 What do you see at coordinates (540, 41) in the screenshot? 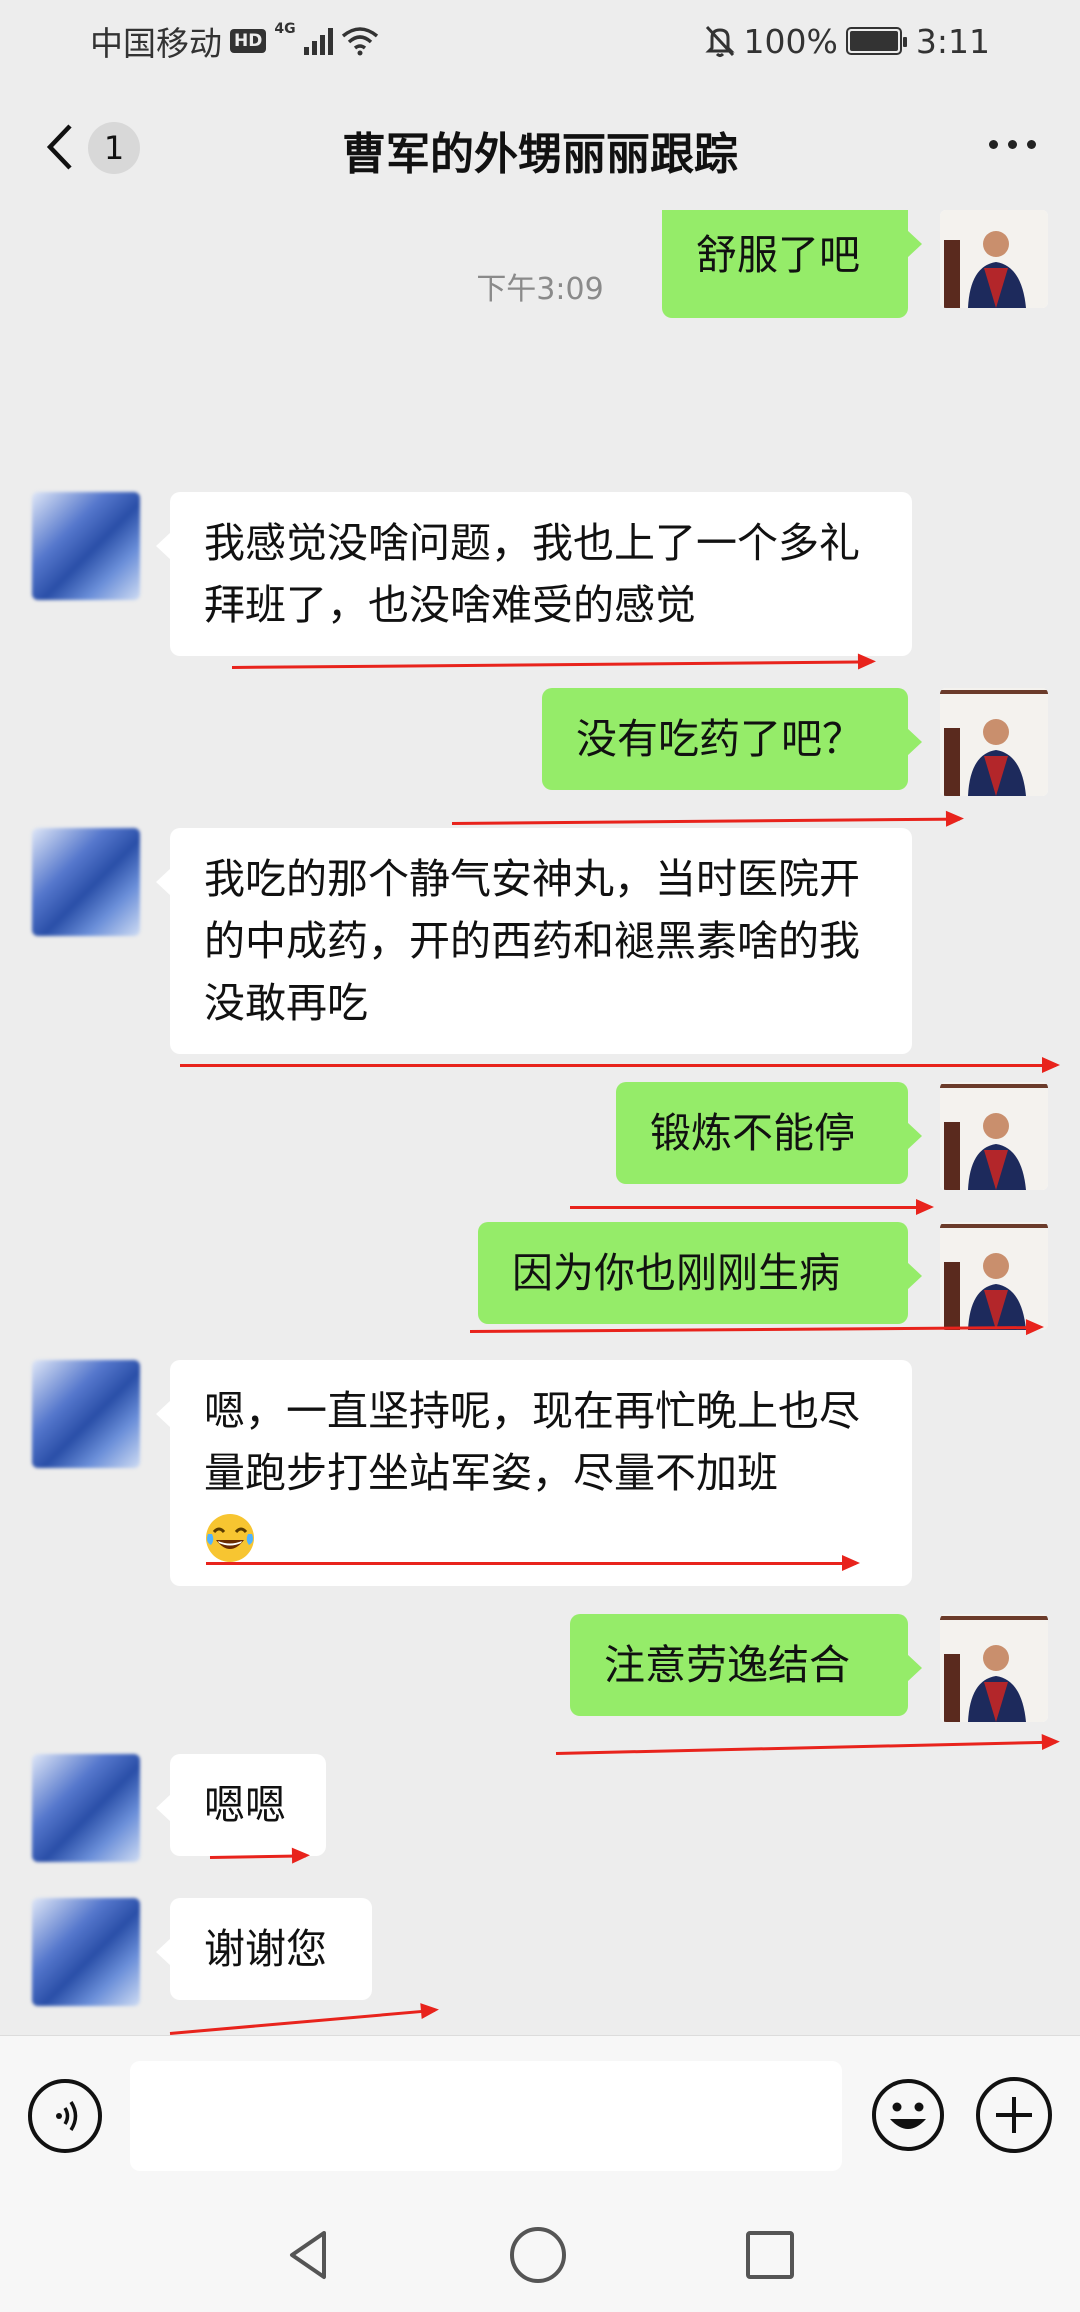
I see `status-bar: 中国移动 HD 4G 100% 3:11` at bounding box center [540, 41].